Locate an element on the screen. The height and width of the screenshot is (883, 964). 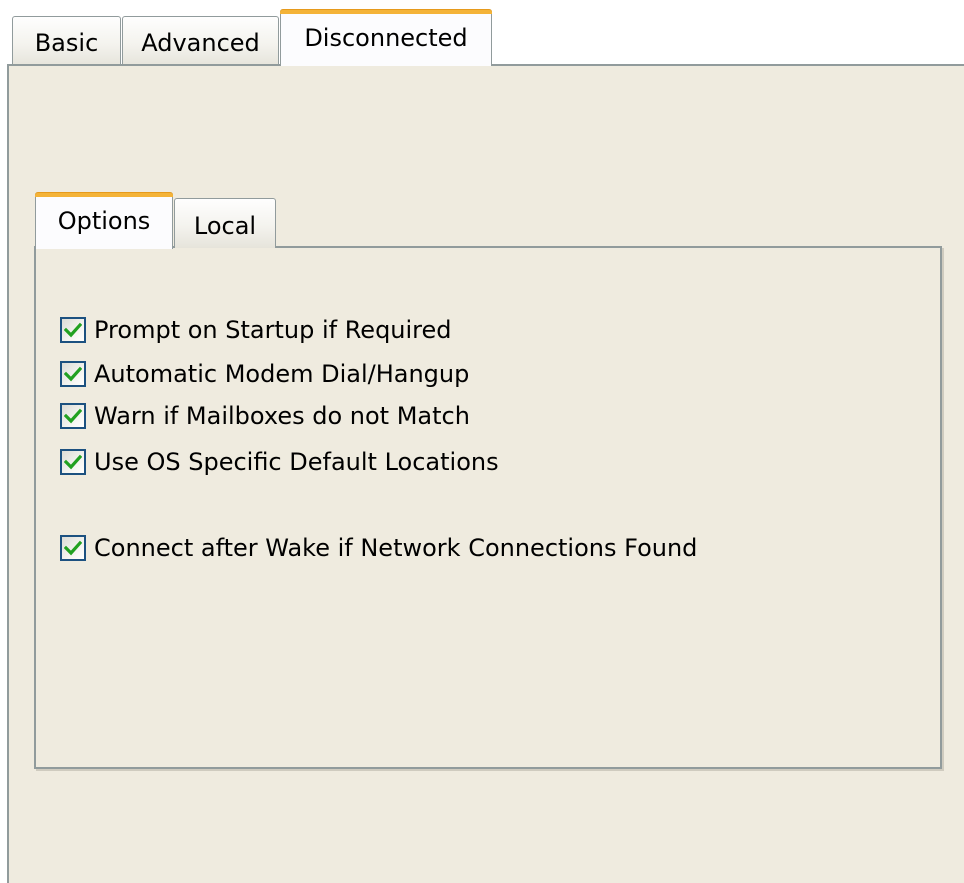
tab-advanced-label: Advanced is located at coordinates (200, 43).